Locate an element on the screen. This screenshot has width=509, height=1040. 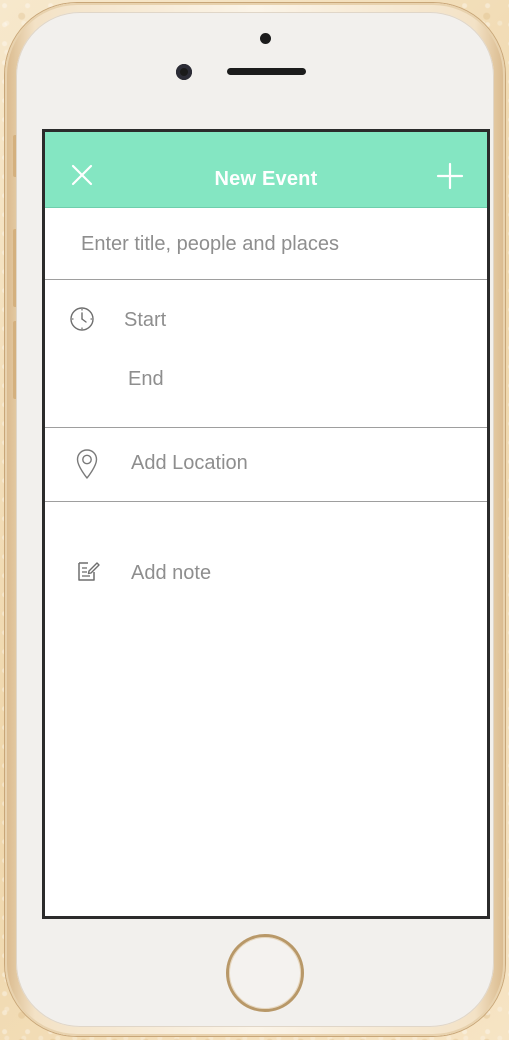
title-row is located at coordinates (266, 243).